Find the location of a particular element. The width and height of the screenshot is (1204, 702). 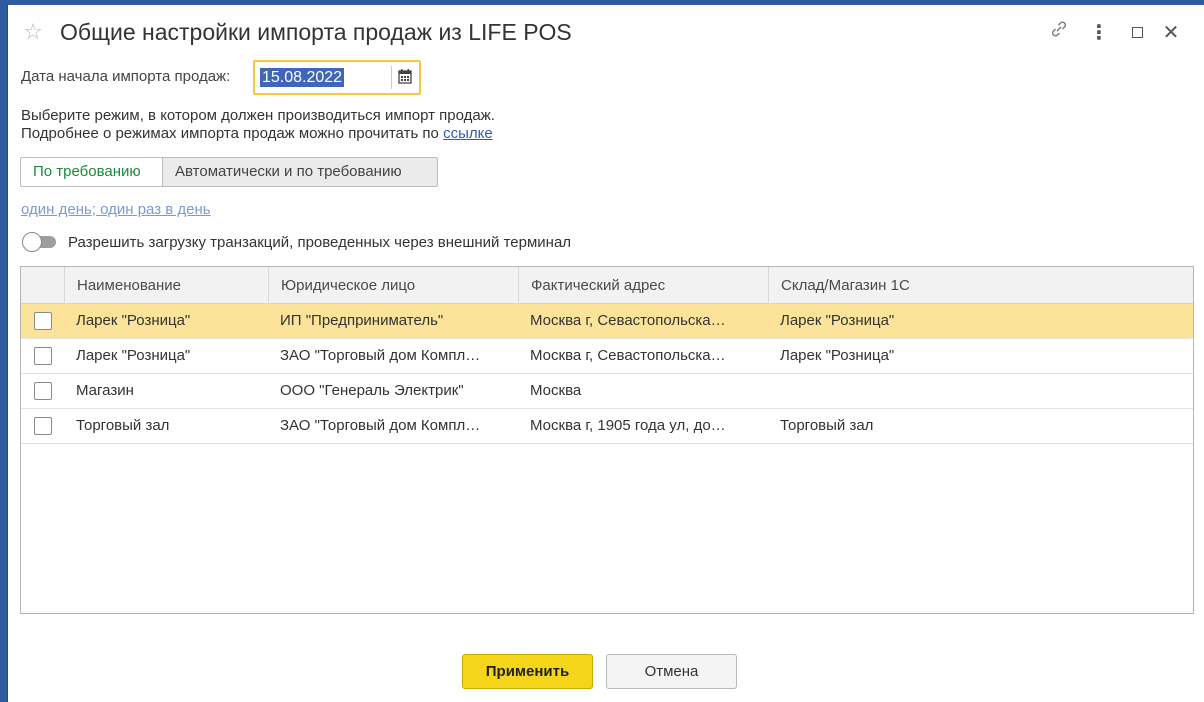

cell-address: Москва is located at coordinates (556, 390).